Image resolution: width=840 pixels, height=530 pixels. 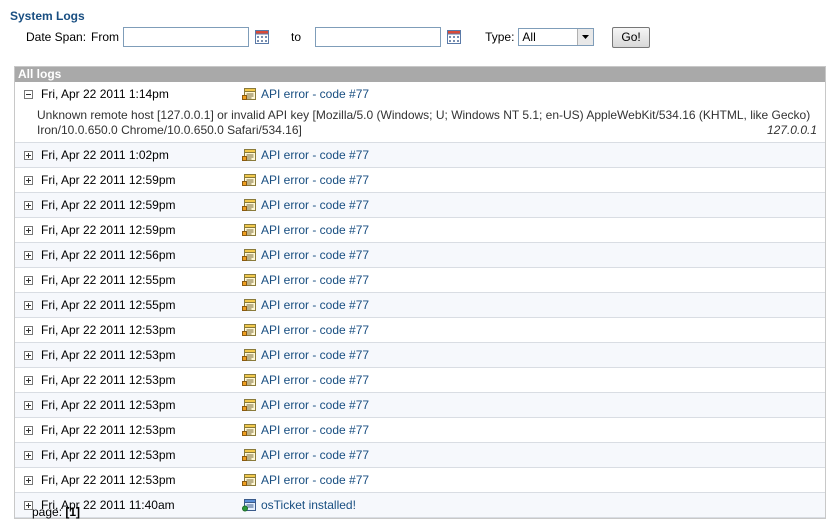 I want to click on log-date: Fri, Apr 22 2011 1:14pm, so click(x=105, y=94).